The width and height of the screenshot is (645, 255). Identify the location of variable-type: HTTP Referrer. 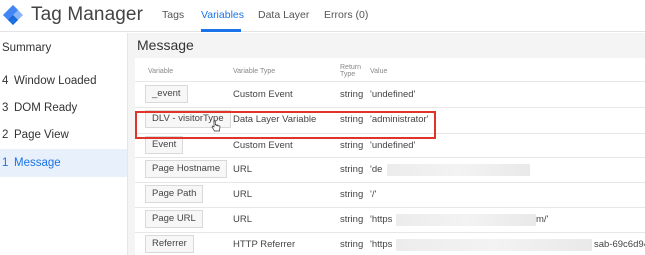
(264, 244).